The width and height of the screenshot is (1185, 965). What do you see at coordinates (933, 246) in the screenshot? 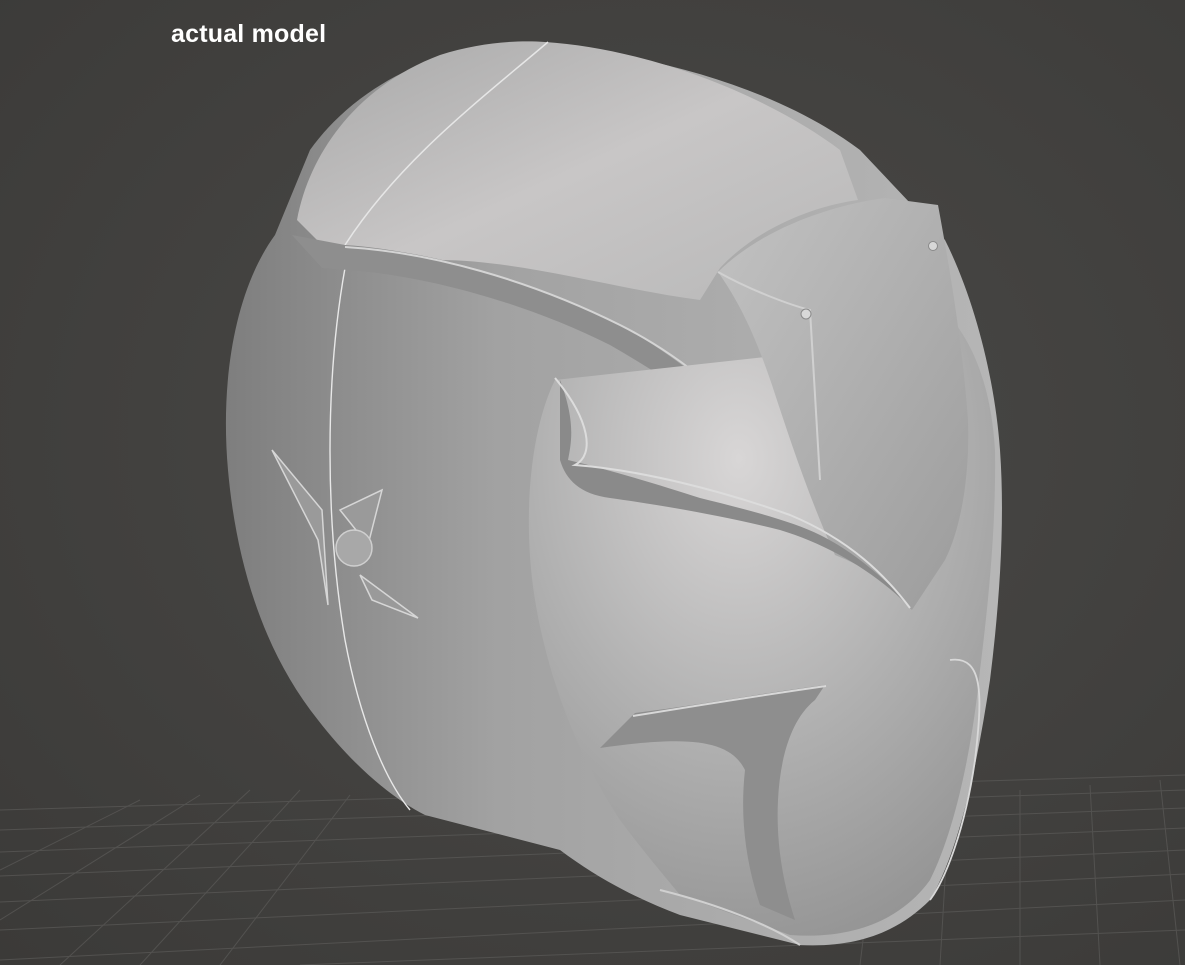
I see `visor-rivet-right` at bounding box center [933, 246].